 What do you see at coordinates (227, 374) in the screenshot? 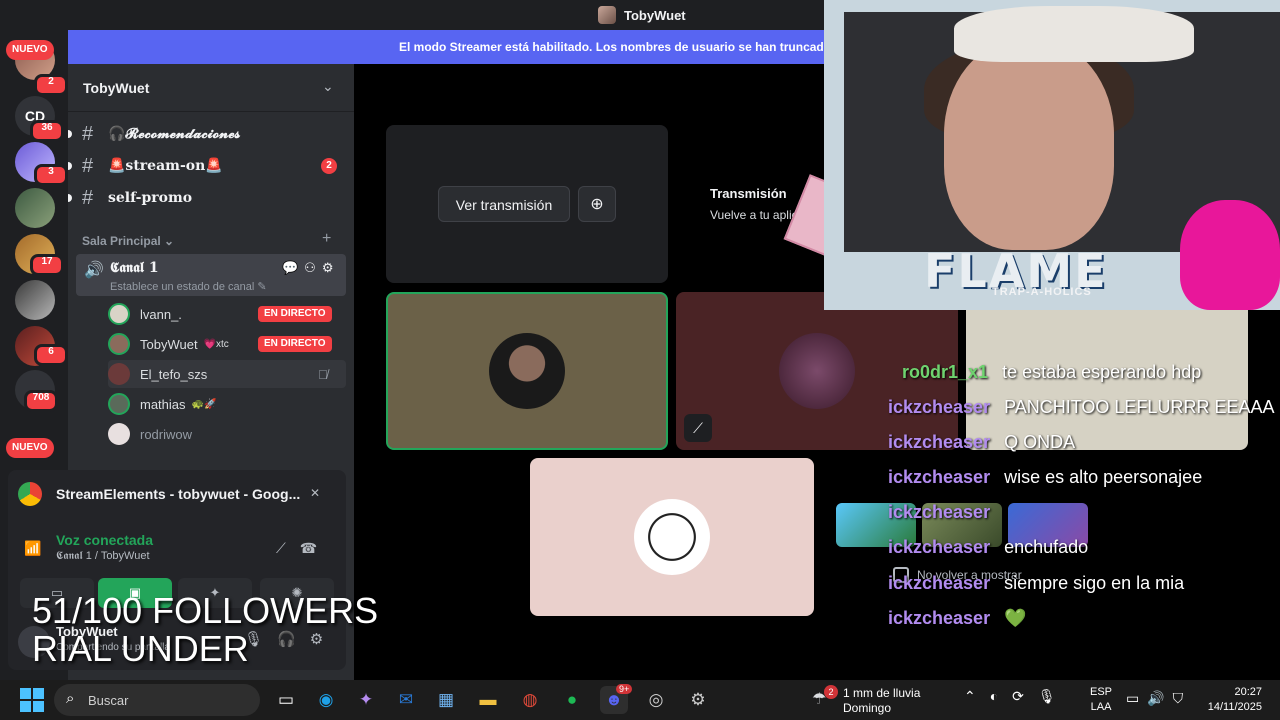
I see `voice-member: El_tefo_szs 🎙̸` at bounding box center [227, 374].